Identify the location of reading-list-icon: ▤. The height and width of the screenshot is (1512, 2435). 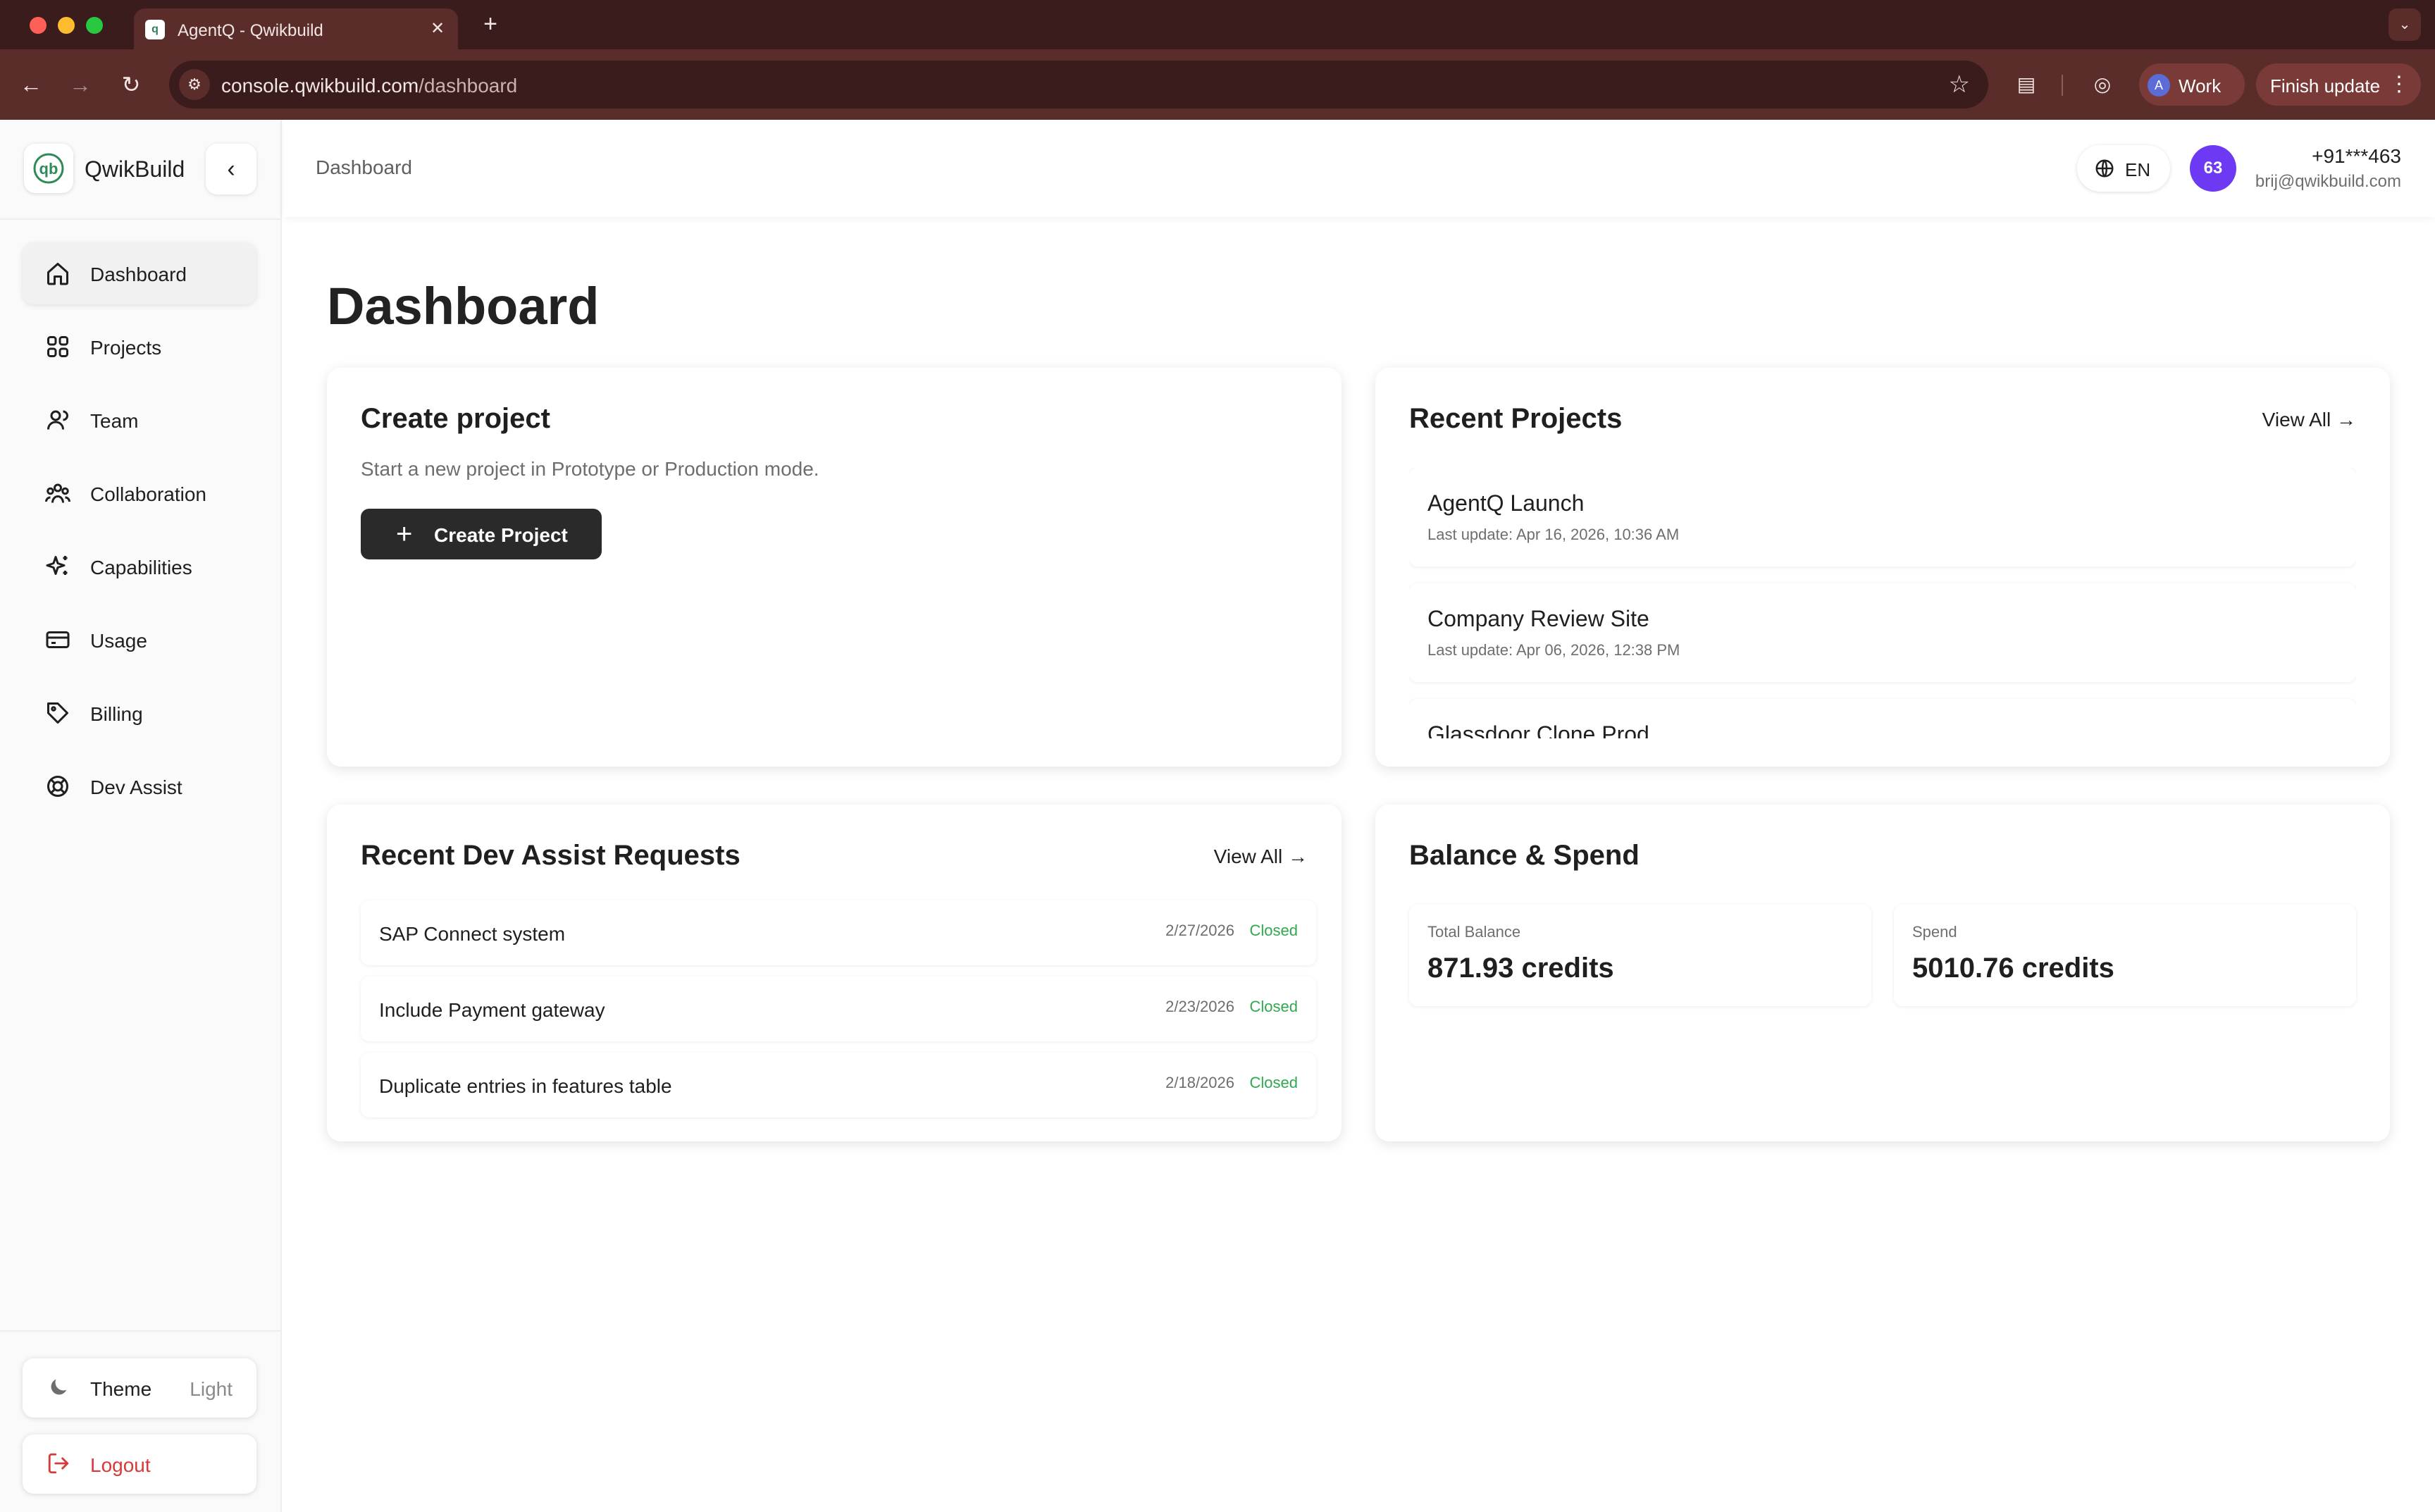
(2026, 84).